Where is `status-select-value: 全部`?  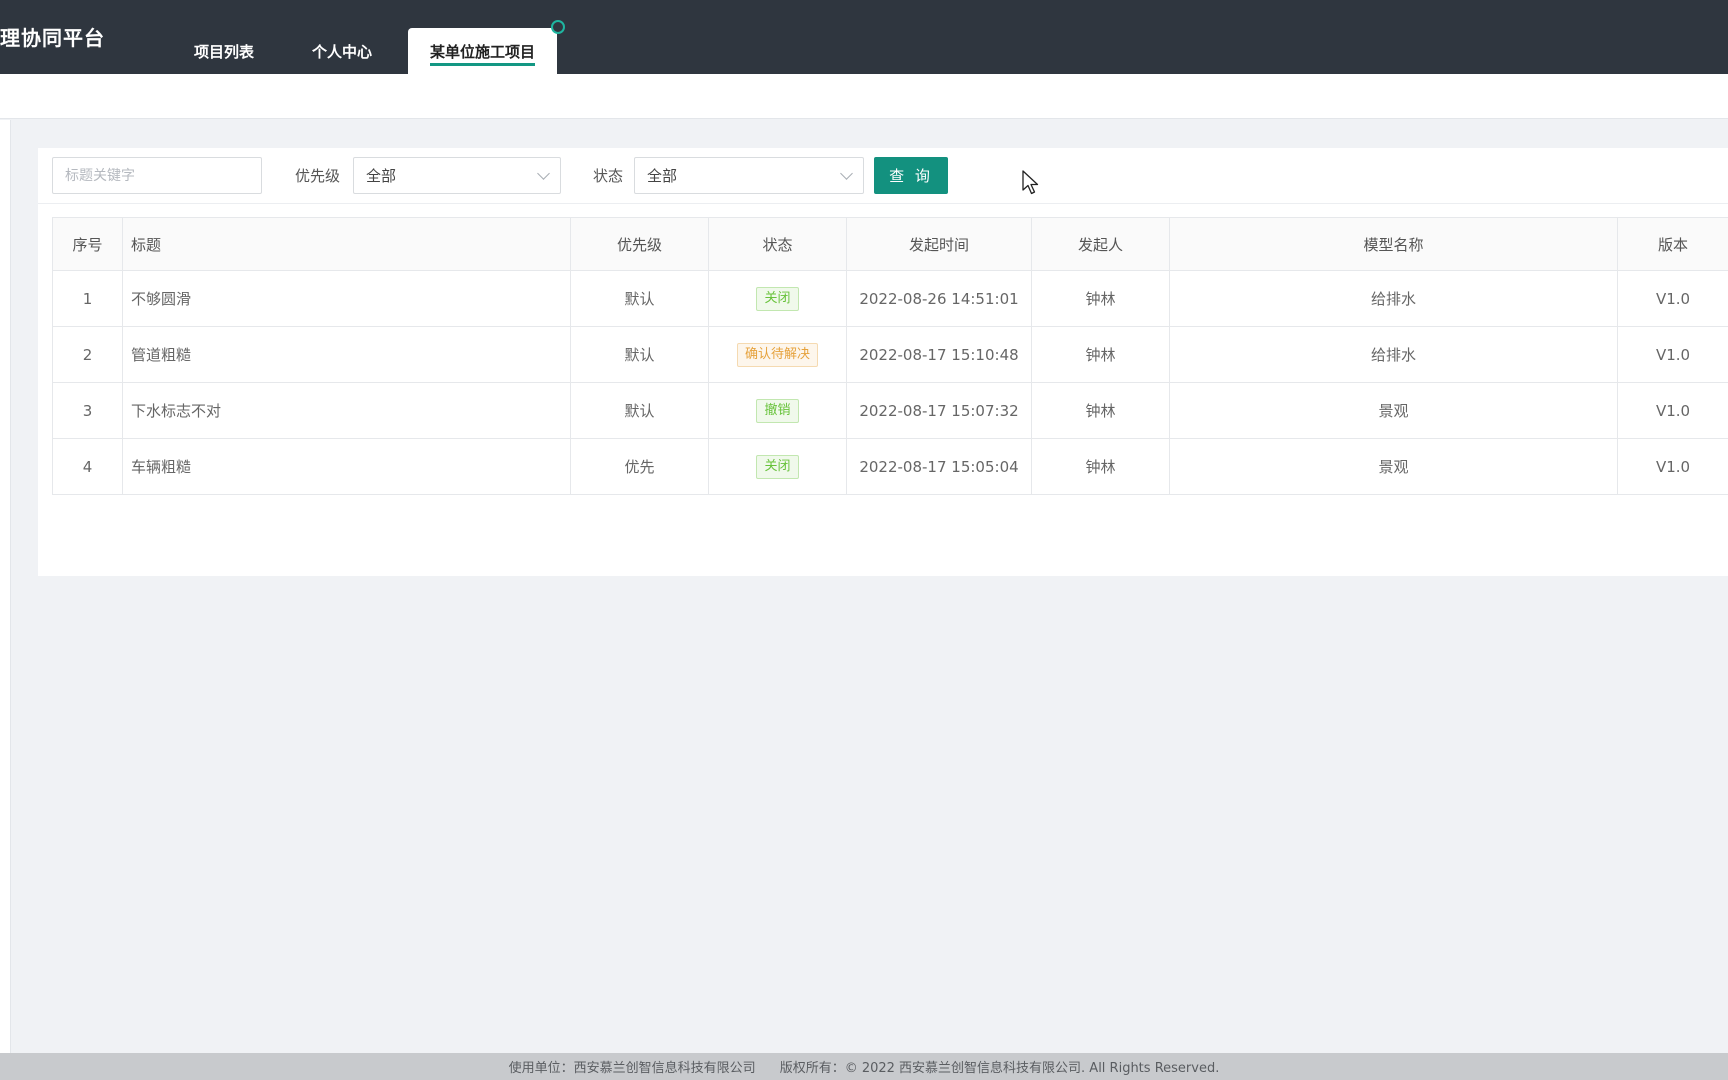 status-select-value: 全部 is located at coordinates (662, 176).